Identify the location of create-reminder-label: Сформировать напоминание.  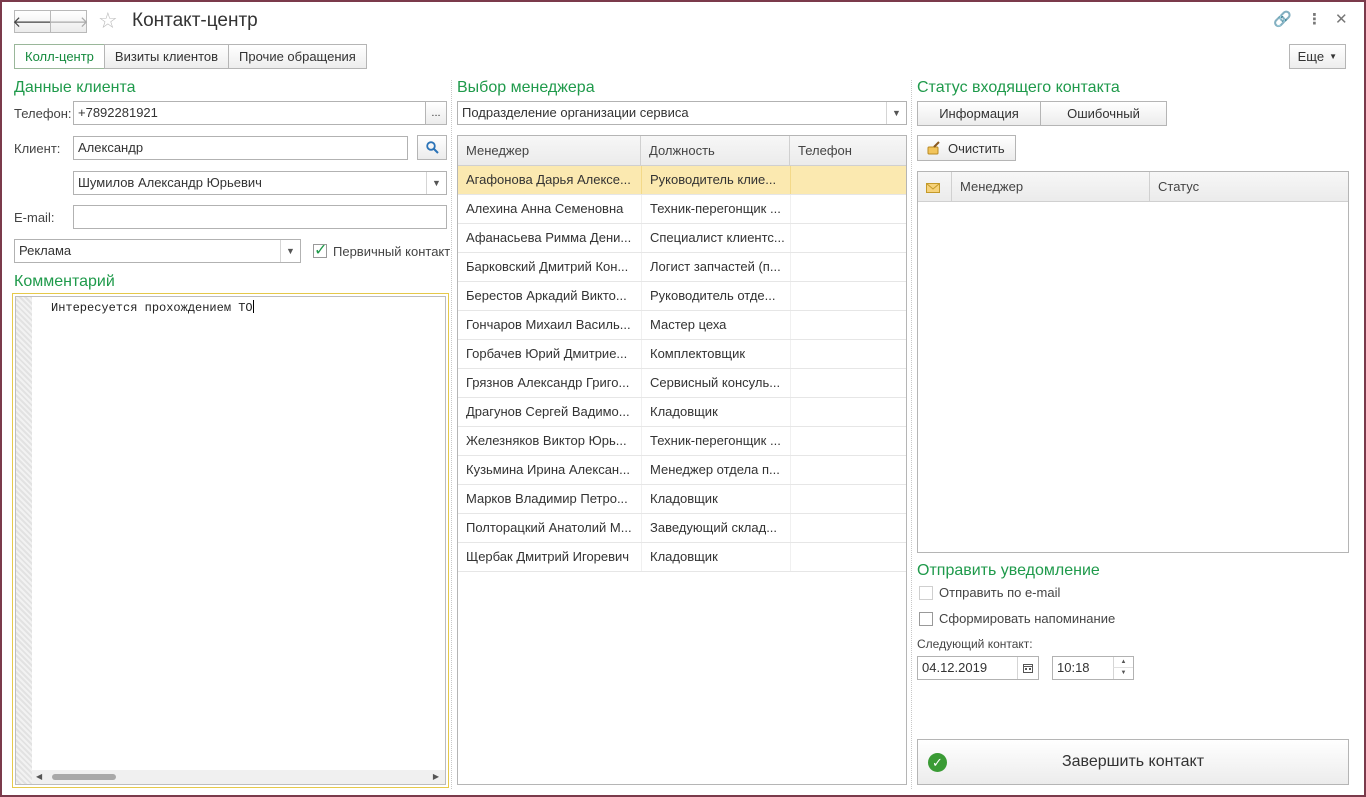
(1027, 618).